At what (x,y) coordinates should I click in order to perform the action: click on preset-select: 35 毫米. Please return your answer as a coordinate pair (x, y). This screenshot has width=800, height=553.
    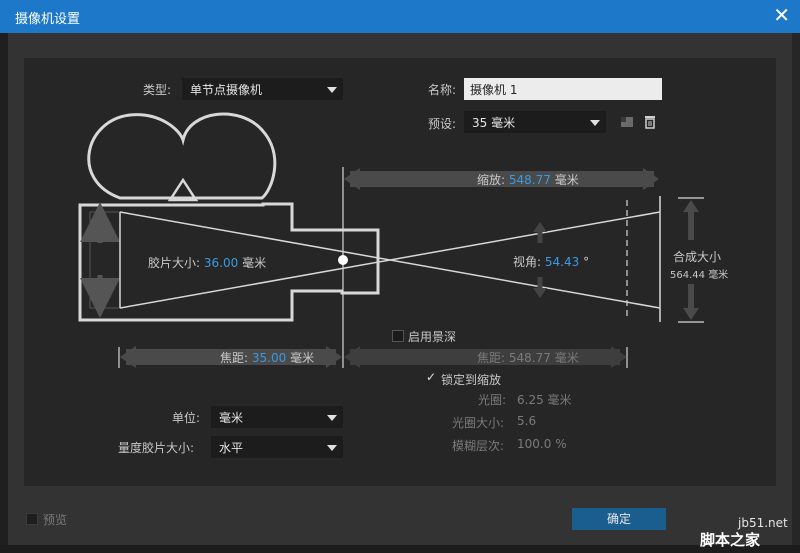
    Looking at the image, I should click on (535, 122).